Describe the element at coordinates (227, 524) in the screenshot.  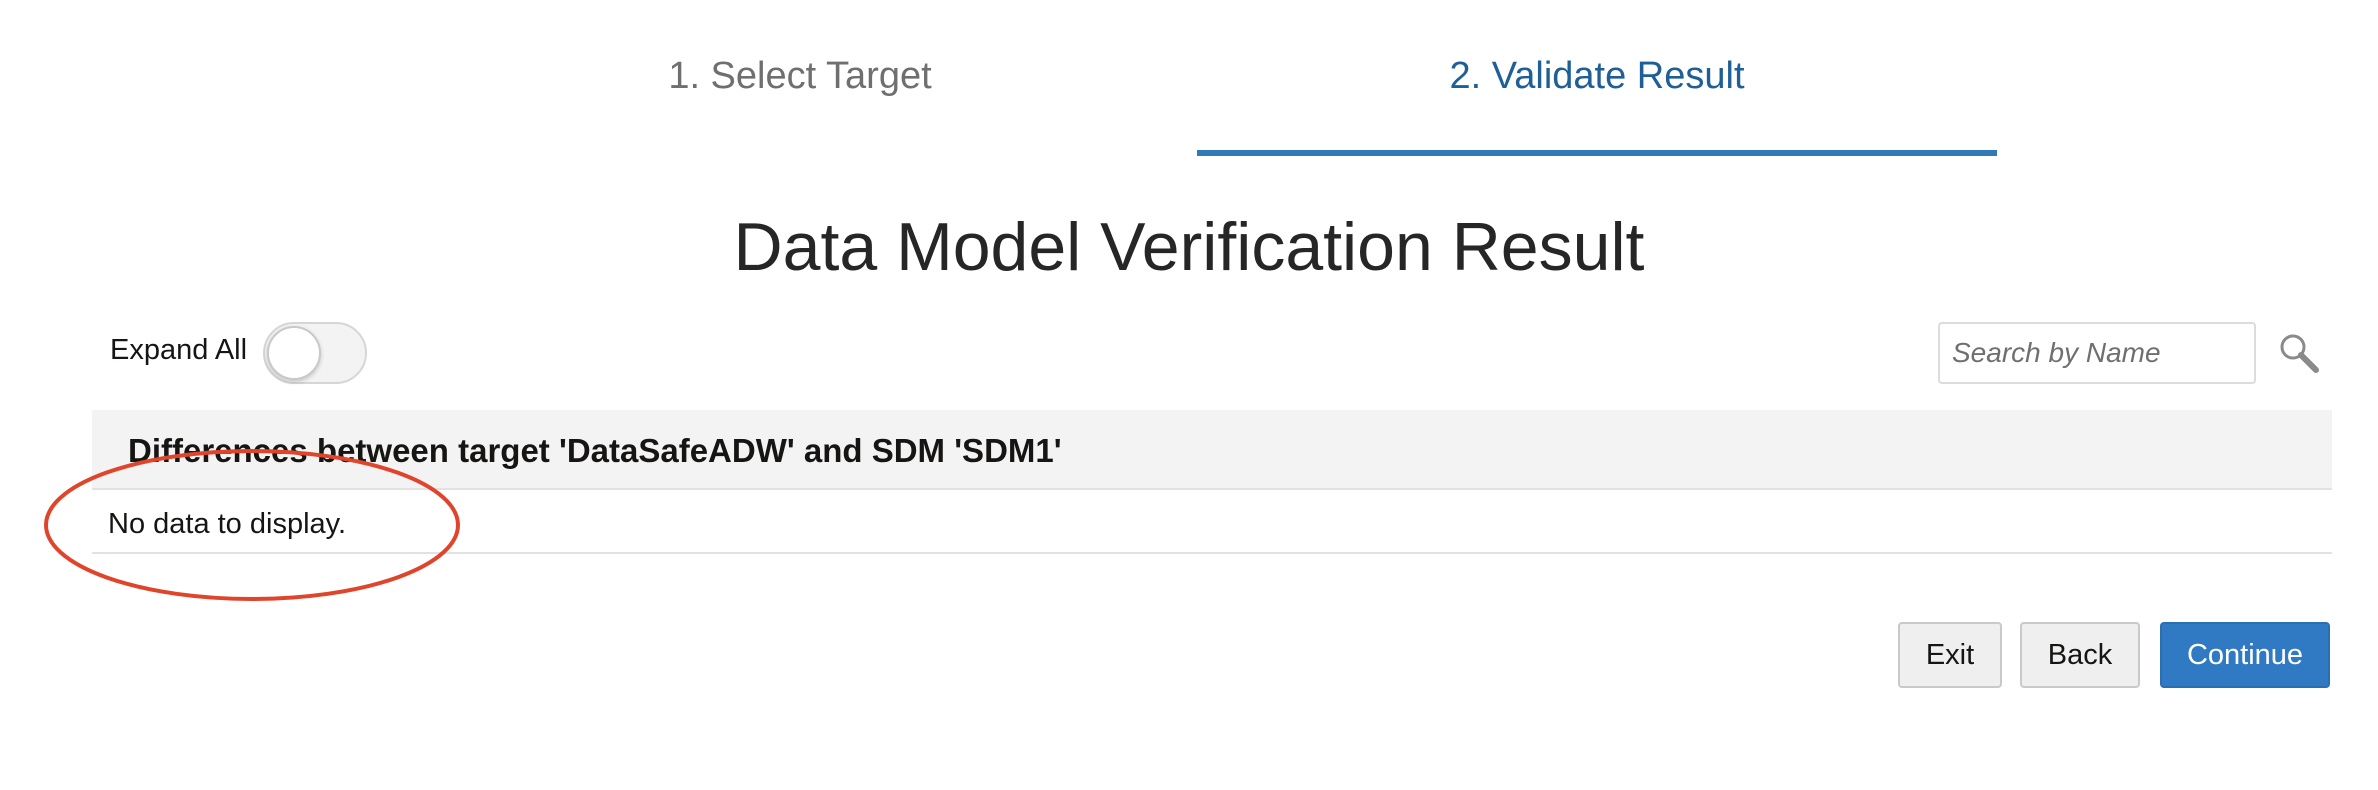
I see `no-data-message: No data to display.` at that location.